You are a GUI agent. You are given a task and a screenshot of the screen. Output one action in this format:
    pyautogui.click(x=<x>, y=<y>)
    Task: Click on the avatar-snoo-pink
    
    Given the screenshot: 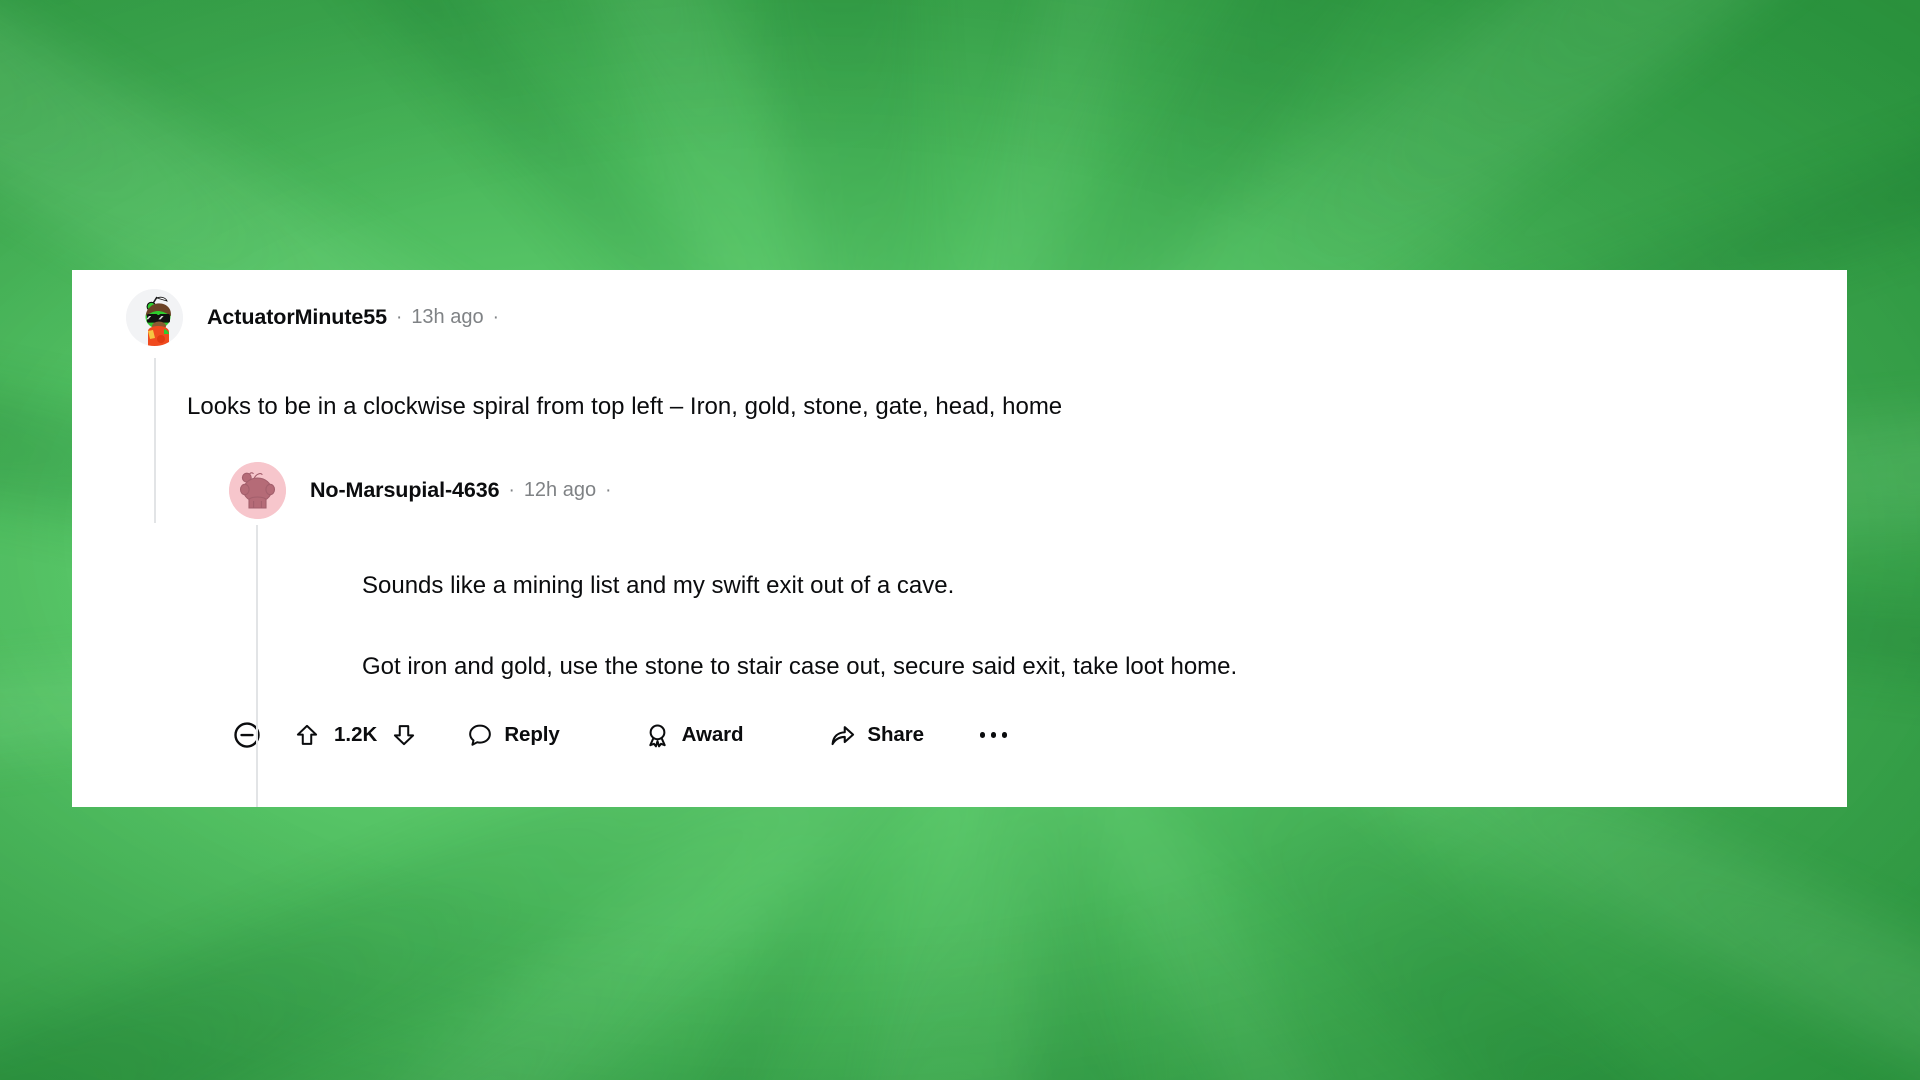 What is the action you would take?
    pyautogui.click(x=257, y=490)
    